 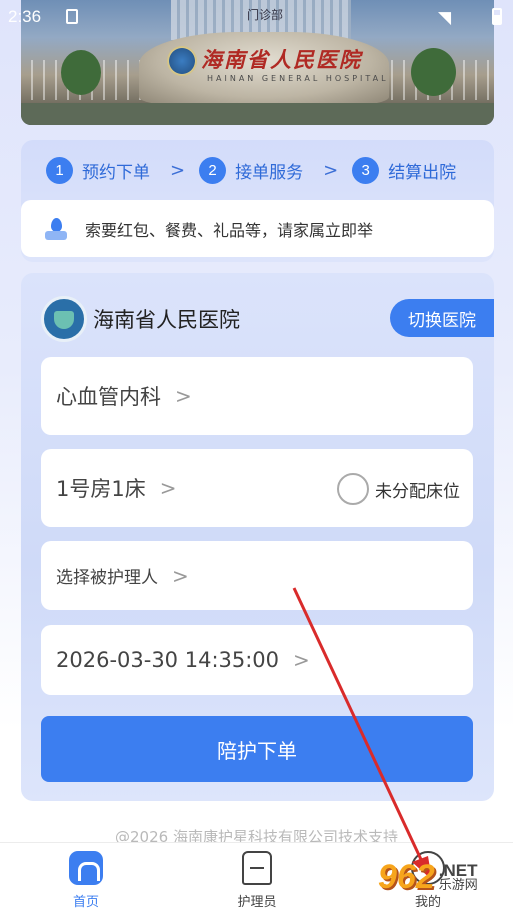 I want to click on step-3: 3 结算出院, so click(x=404, y=170).